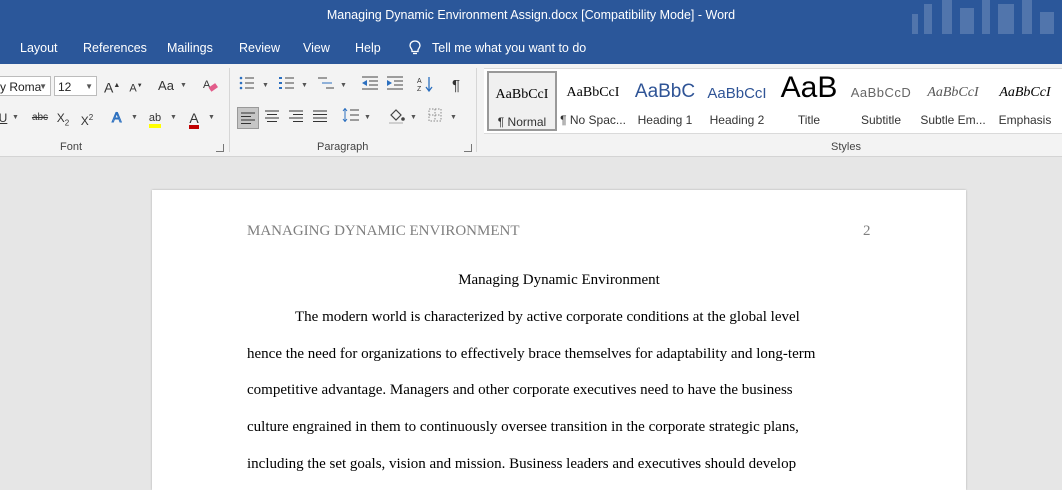 The height and width of the screenshot is (490, 1062). I want to click on style-name: Emphasis, so click(1025, 120).